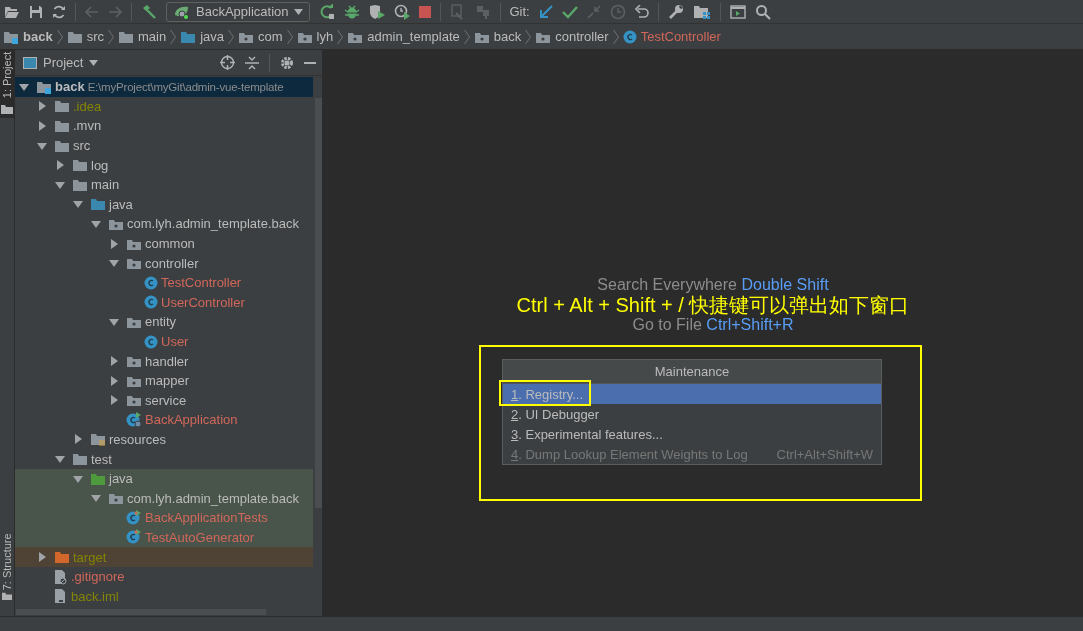  Describe the element at coordinates (98, 577) in the screenshot. I see `tree-item-label: .gitignore` at that location.